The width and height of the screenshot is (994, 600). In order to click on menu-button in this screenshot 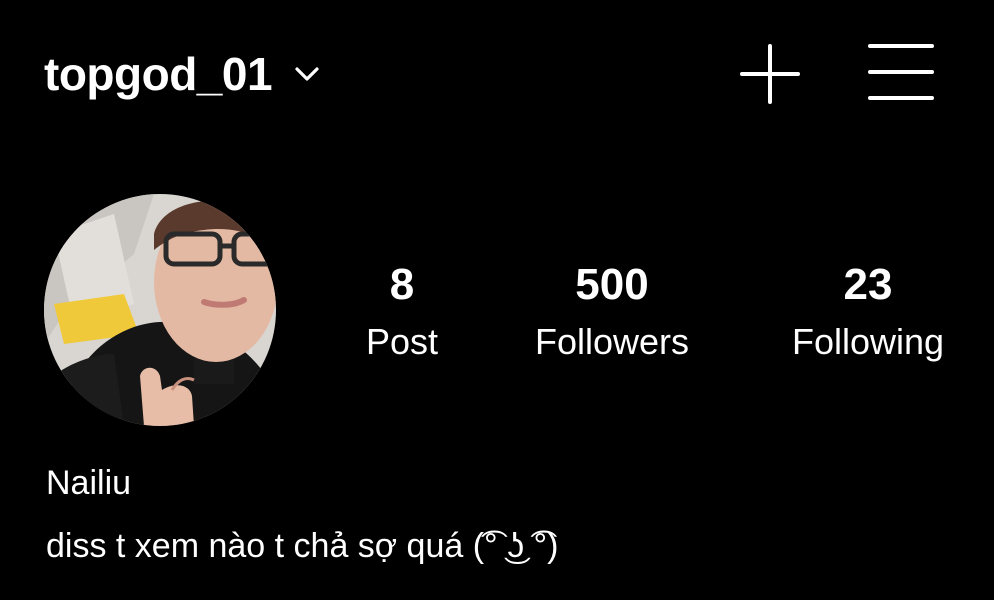, I will do `click(900, 73)`.